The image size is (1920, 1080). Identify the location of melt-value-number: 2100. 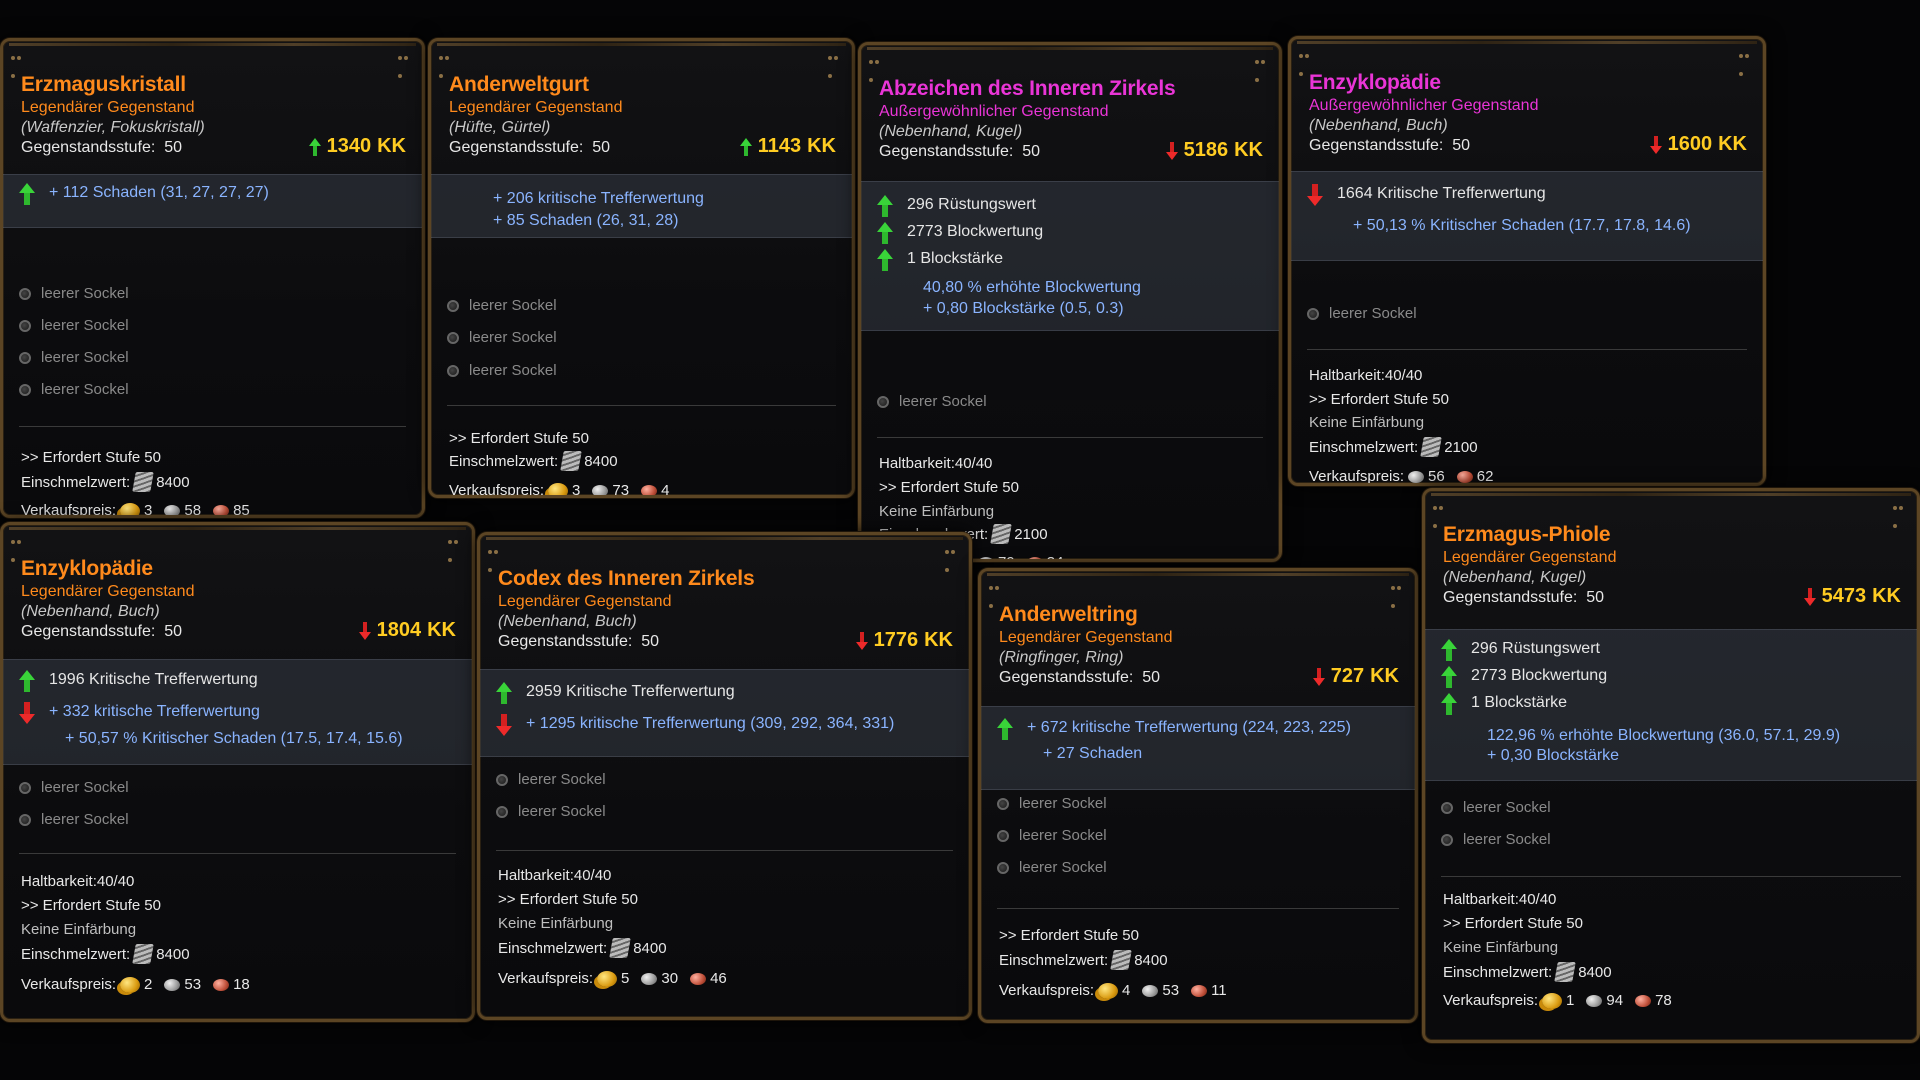
(1461, 447).